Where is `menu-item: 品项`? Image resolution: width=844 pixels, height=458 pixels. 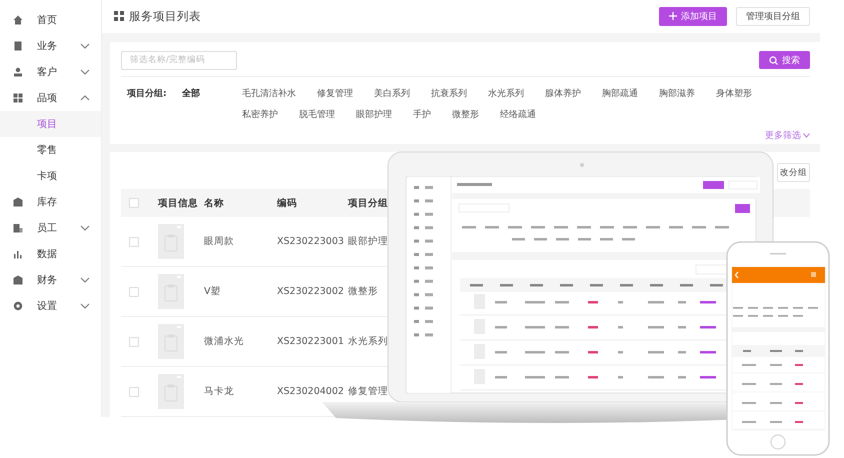 menu-item: 品项 is located at coordinates (50, 98).